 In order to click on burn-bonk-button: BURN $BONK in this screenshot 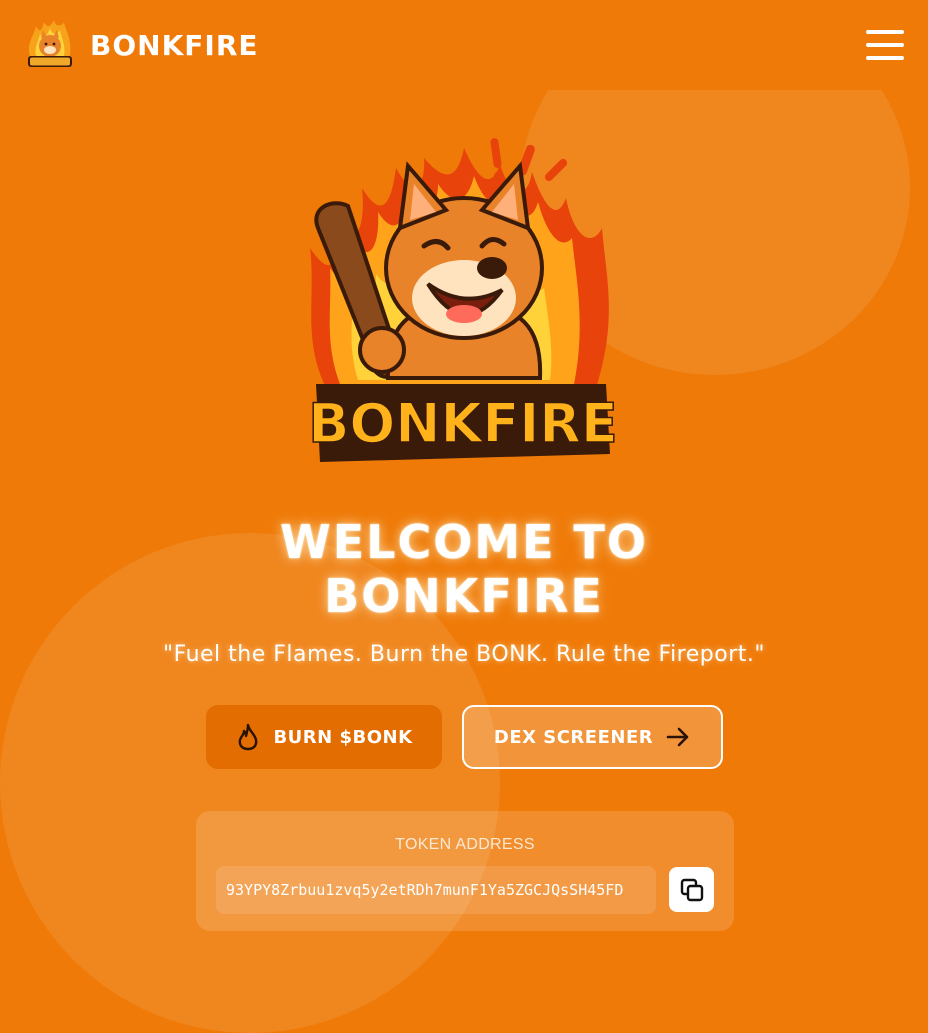, I will do `click(324, 737)`.